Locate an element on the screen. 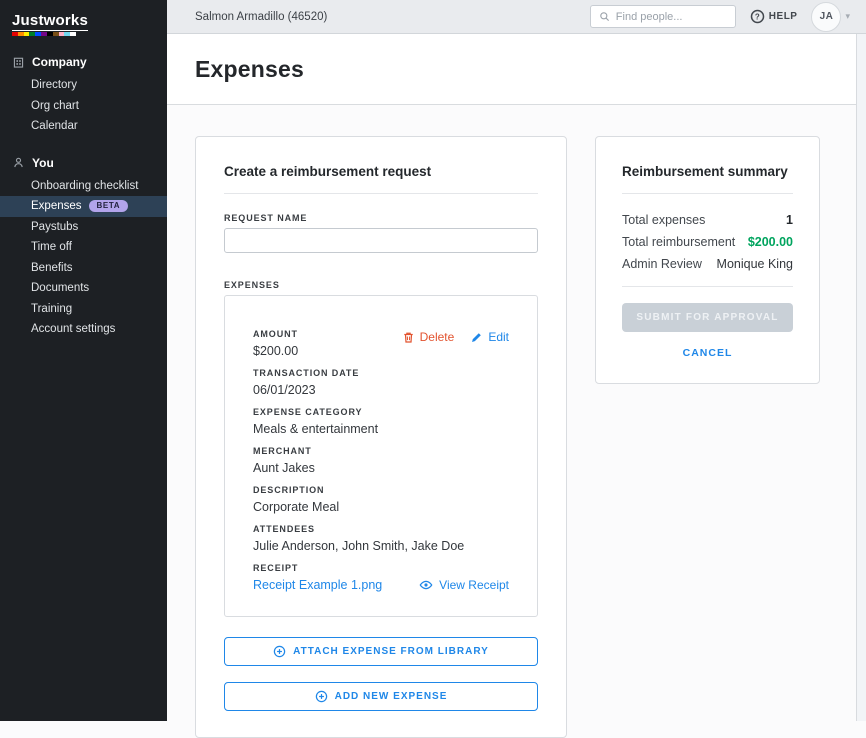 This screenshot has height=738, width=866. summary-row-total-expenses: Total expenses 1 is located at coordinates (707, 220).